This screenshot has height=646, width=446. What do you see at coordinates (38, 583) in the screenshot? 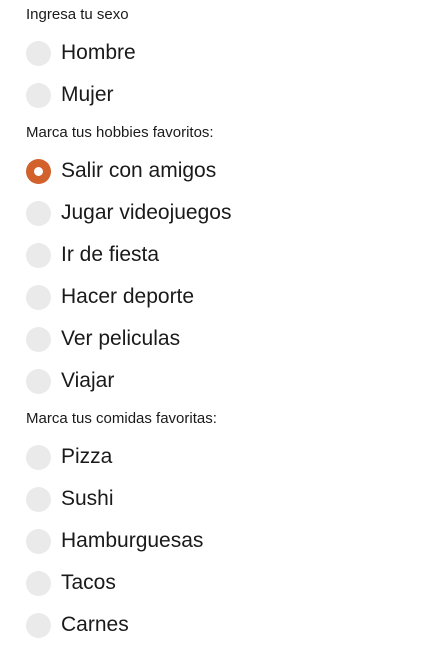
I see `radio-tacos` at bounding box center [38, 583].